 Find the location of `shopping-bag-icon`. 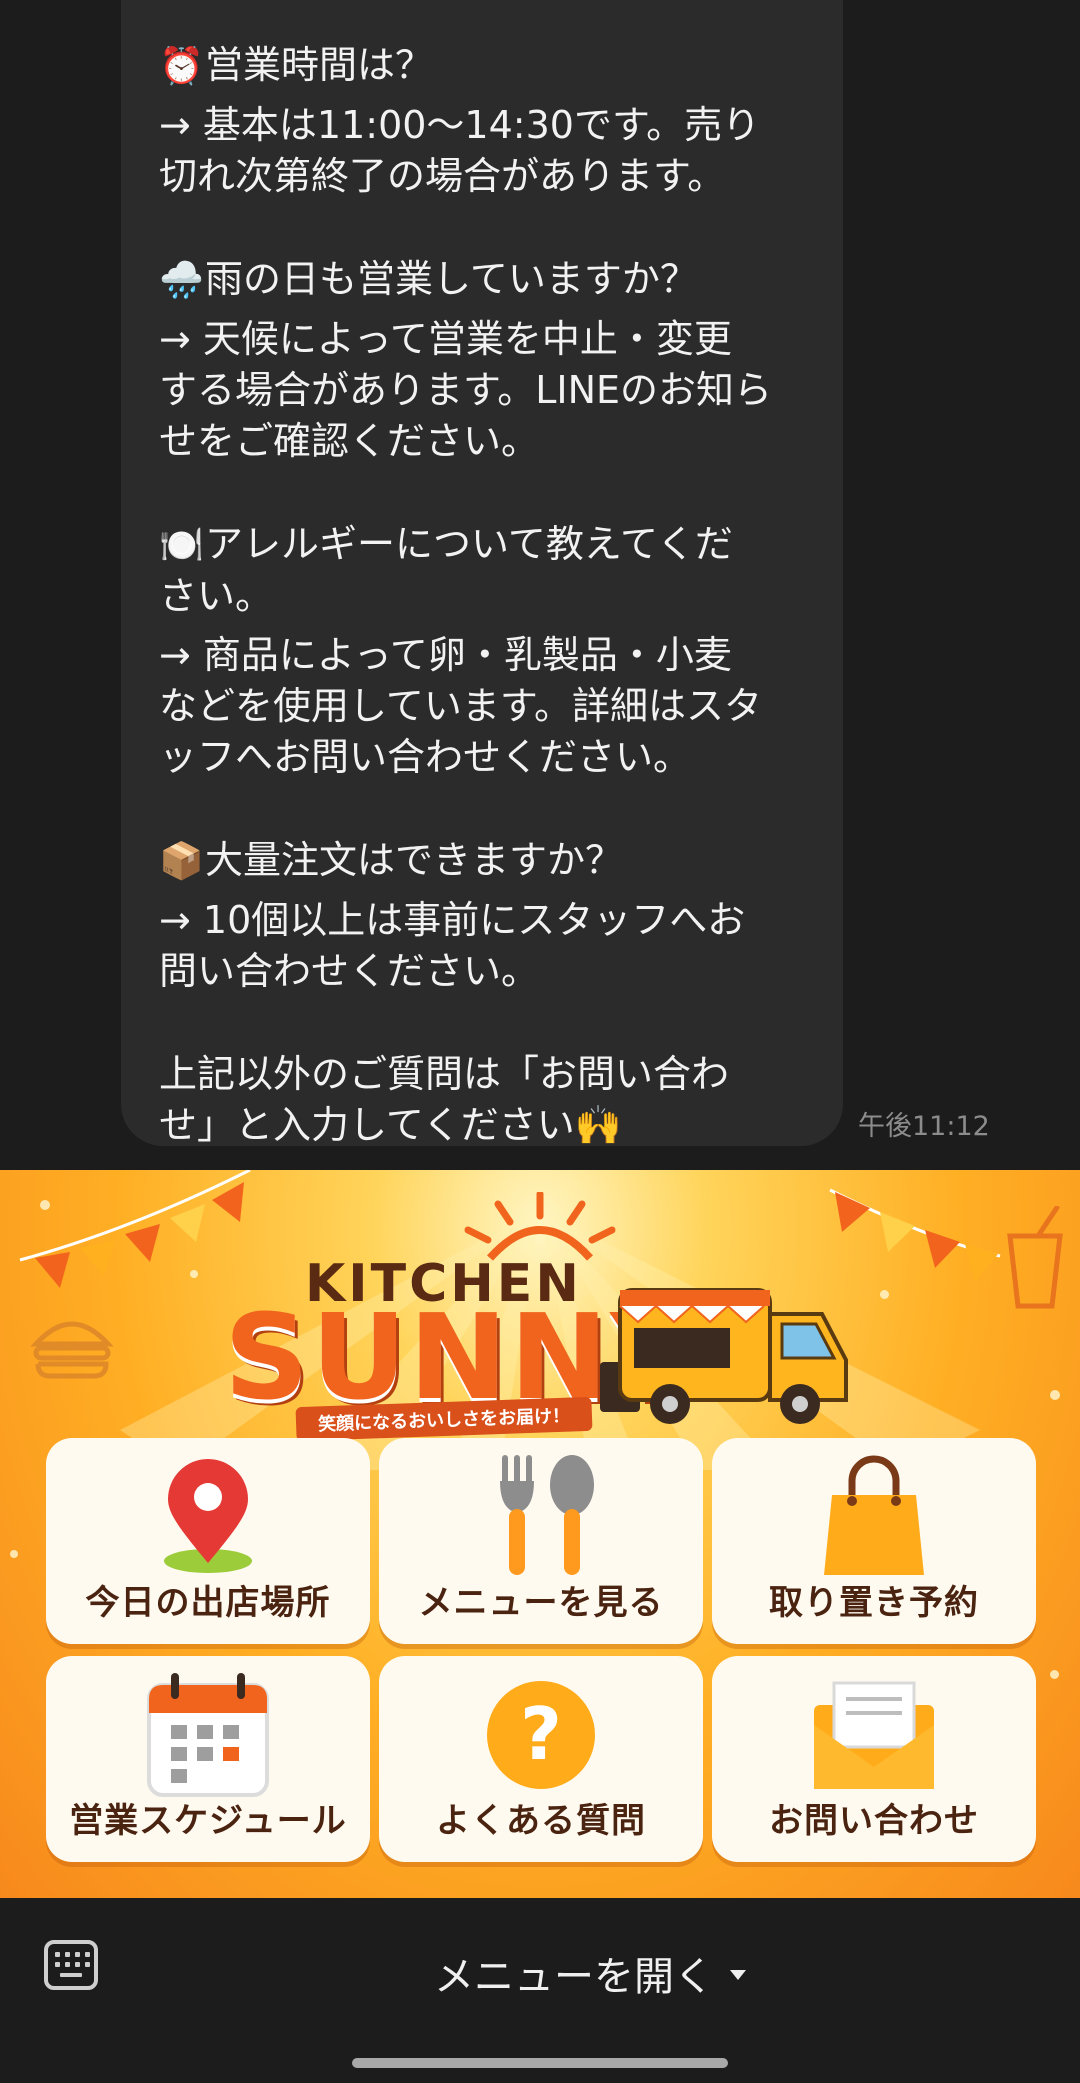

shopping-bag-icon is located at coordinates (874, 1515).